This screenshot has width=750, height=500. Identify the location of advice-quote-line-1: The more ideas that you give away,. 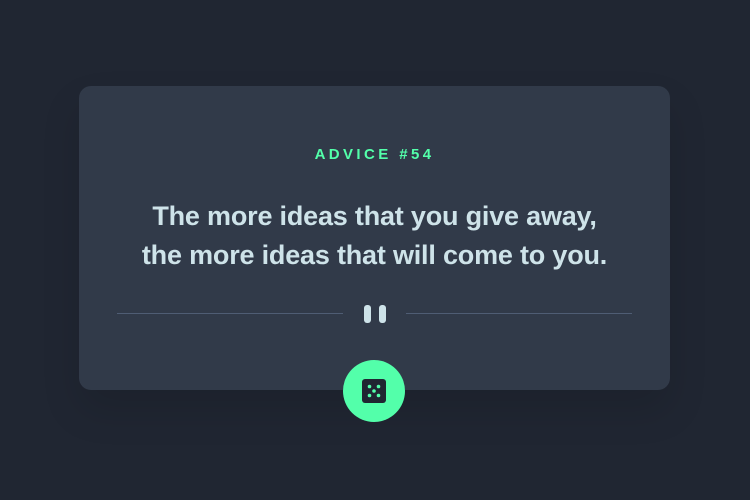
(374, 216).